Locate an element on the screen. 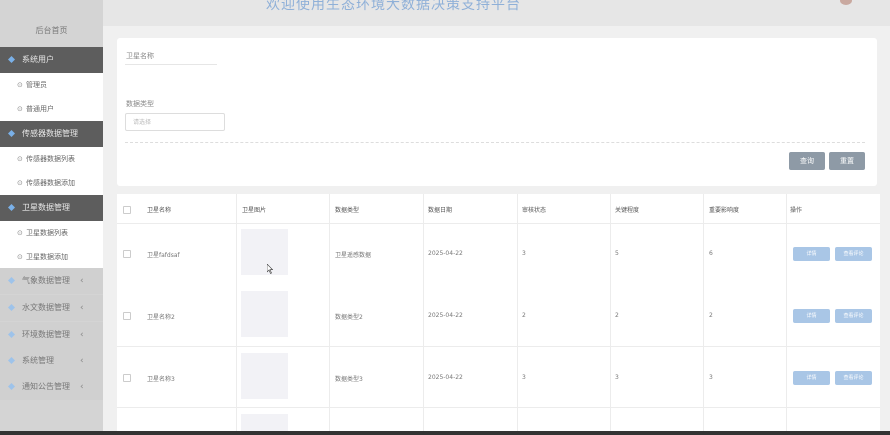 This screenshot has height=435, width=890. sidebar-item-label: 卫星数据列表 is located at coordinates (47, 233).